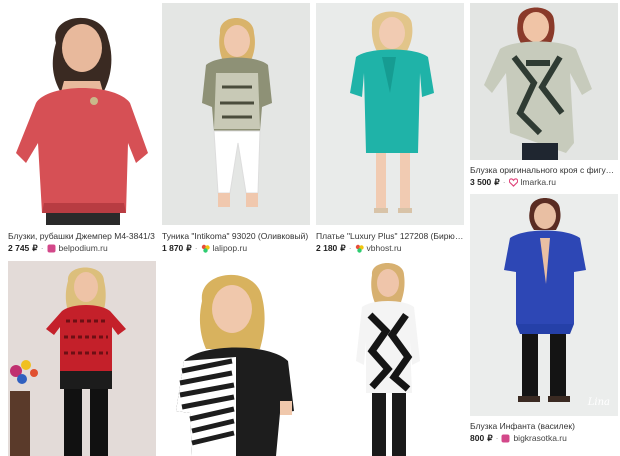  What do you see at coordinates (173, 248) in the screenshot?
I see `product-price: 1 870` at bounding box center [173, 248].